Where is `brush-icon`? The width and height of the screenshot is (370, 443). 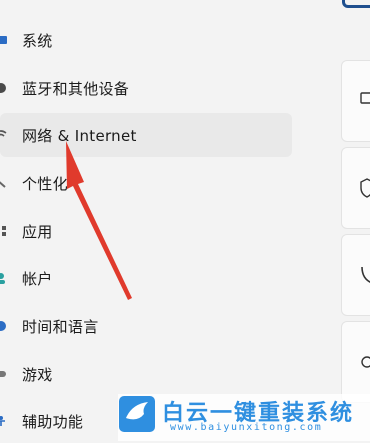
brush-icon is located at coordinates (4, 183).